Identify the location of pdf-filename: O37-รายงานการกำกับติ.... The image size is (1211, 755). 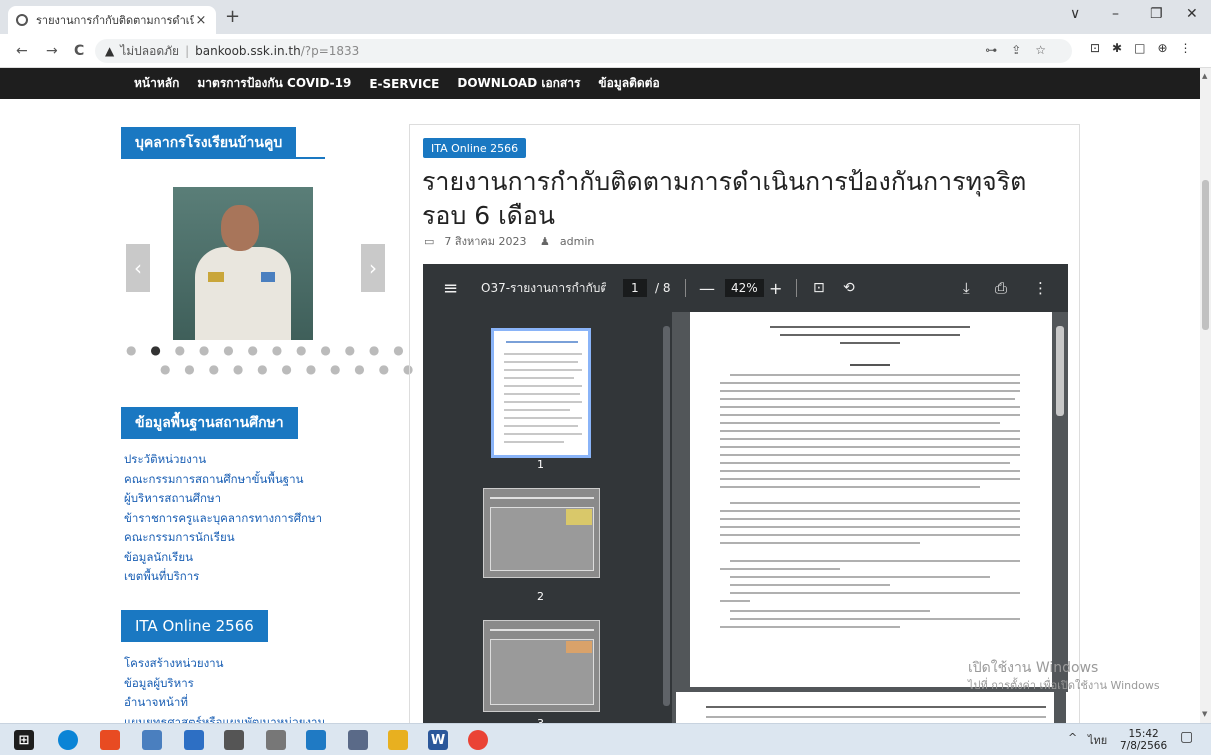
(543, 287).